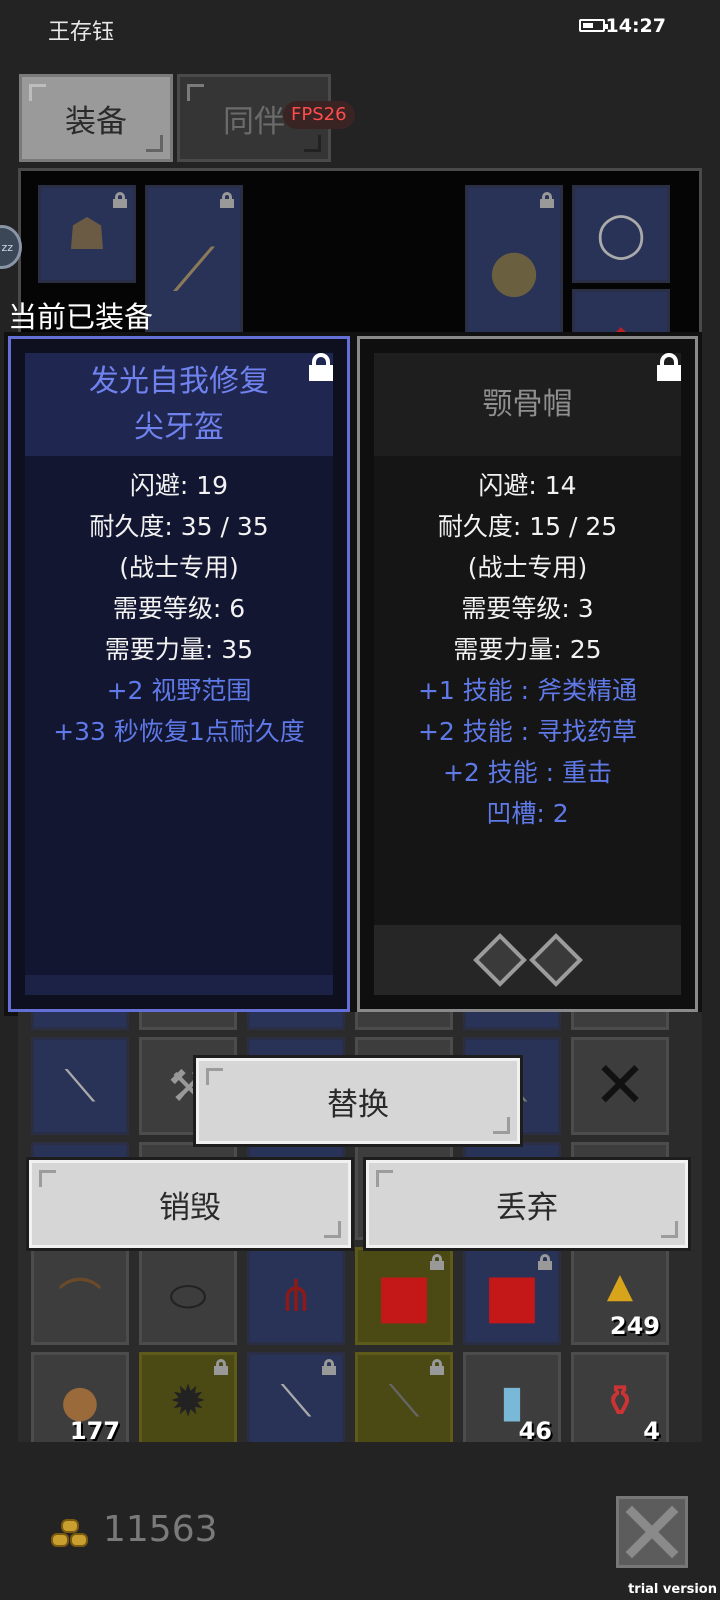 The image size is (720, 1600). What do you see at coordinates (593, 25) in the screenshot?
I see `battery-icon` at bounding box center [593, 25].